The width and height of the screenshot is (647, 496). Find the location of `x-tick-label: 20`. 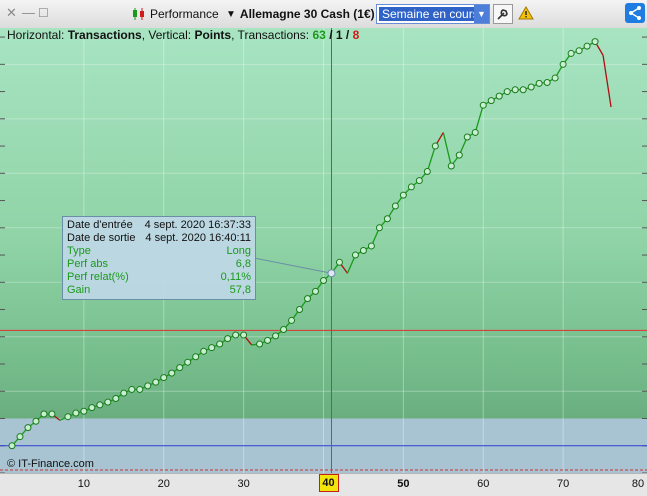

x-tick-label: 20 is located at coordinates (163, 484).